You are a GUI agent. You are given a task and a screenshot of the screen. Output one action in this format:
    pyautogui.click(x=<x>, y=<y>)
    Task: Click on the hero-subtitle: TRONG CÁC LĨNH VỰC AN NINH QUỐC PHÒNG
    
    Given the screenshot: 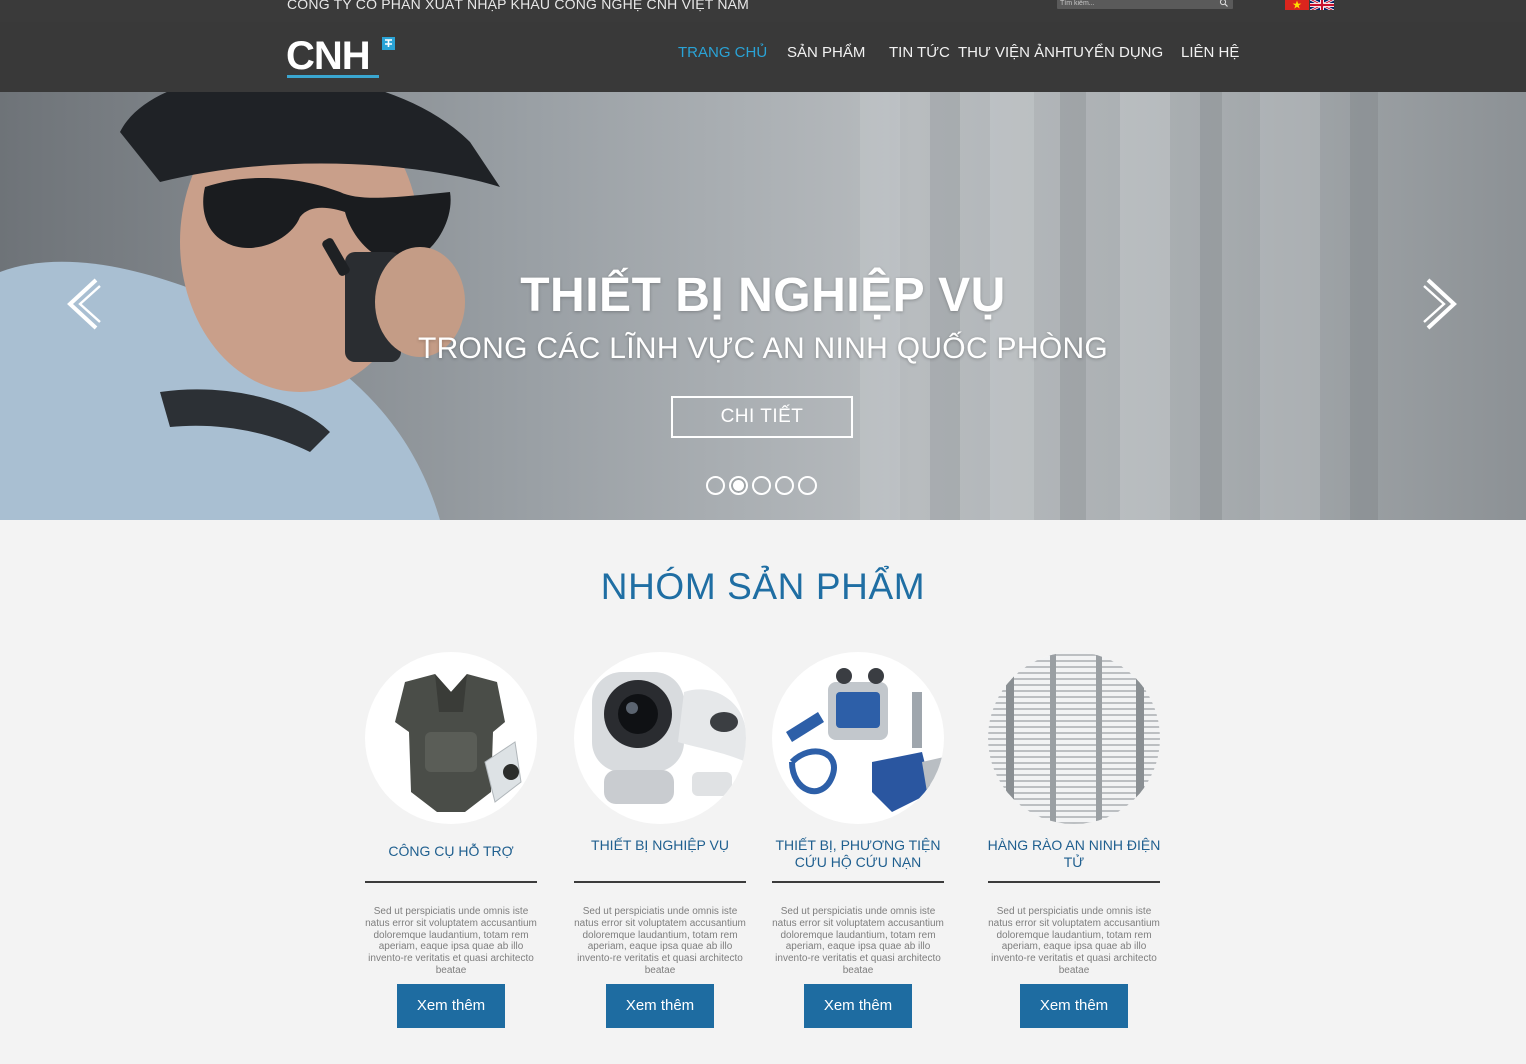 What is the action you would take?
    pyautogui.click(x=763, y=348)
    